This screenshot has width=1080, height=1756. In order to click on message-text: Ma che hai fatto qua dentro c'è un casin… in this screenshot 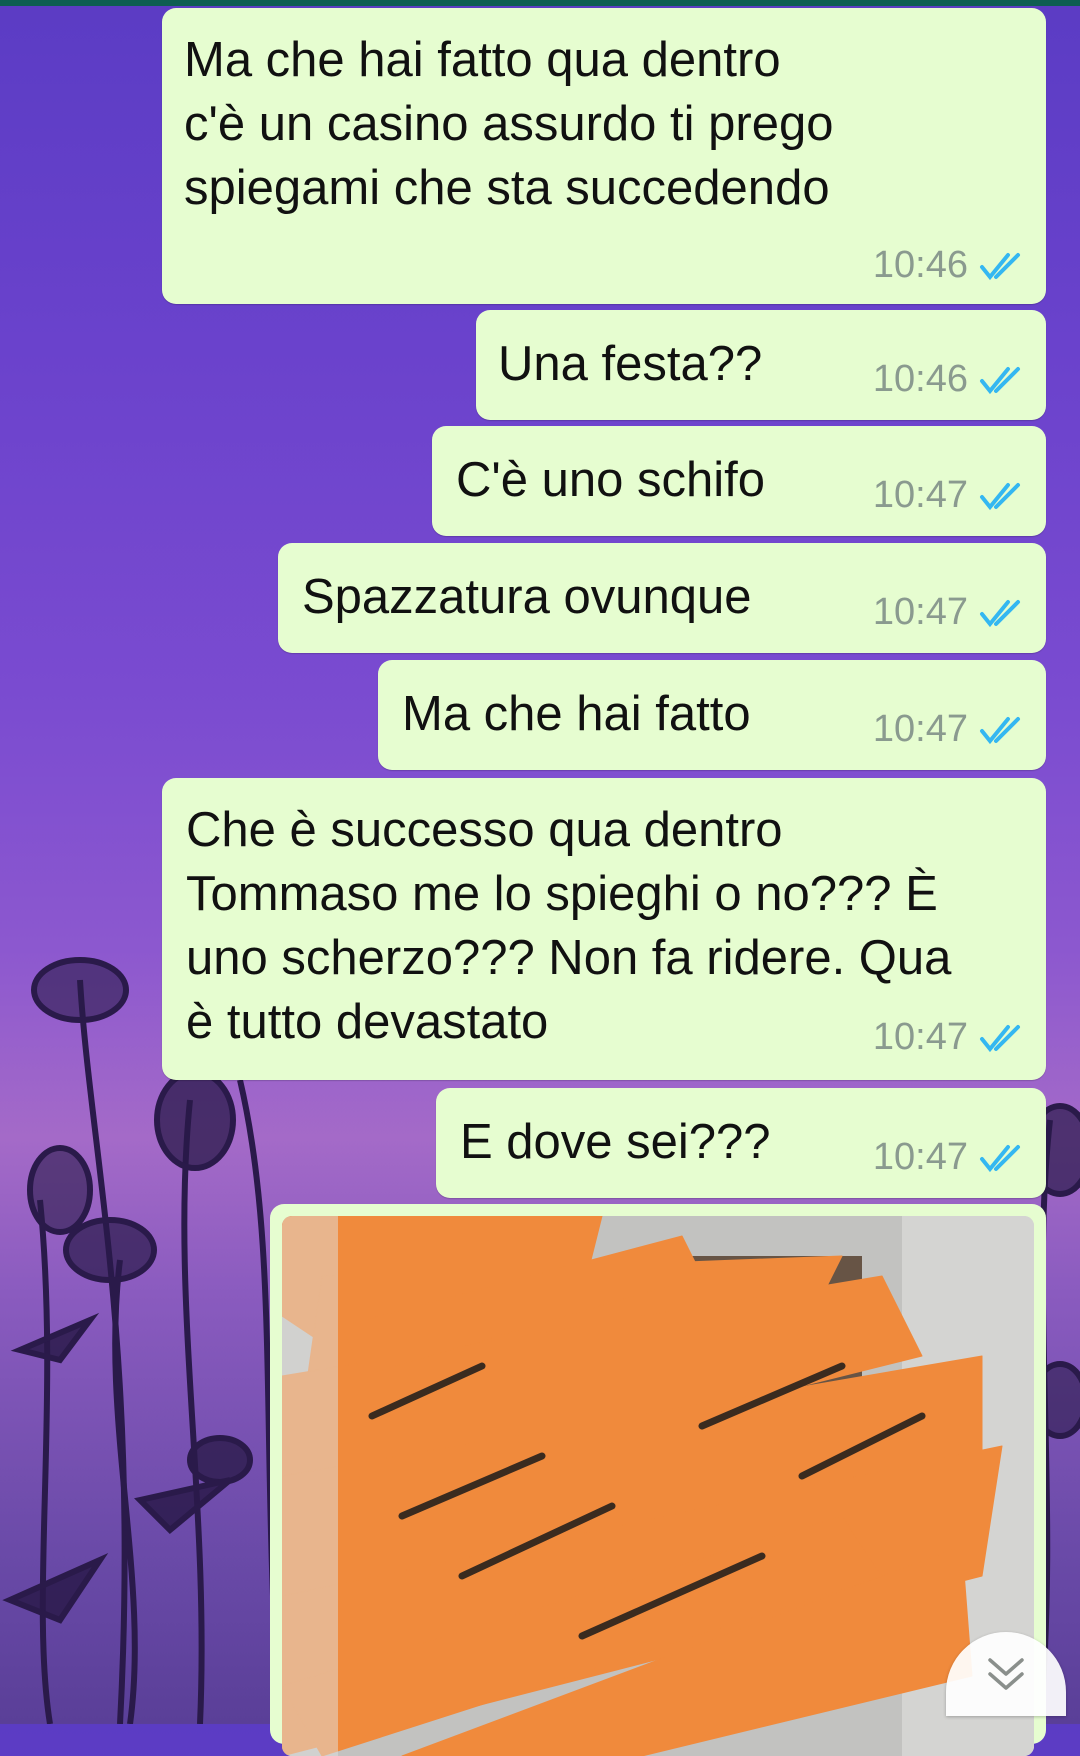, I will do `click(509, 124)`.